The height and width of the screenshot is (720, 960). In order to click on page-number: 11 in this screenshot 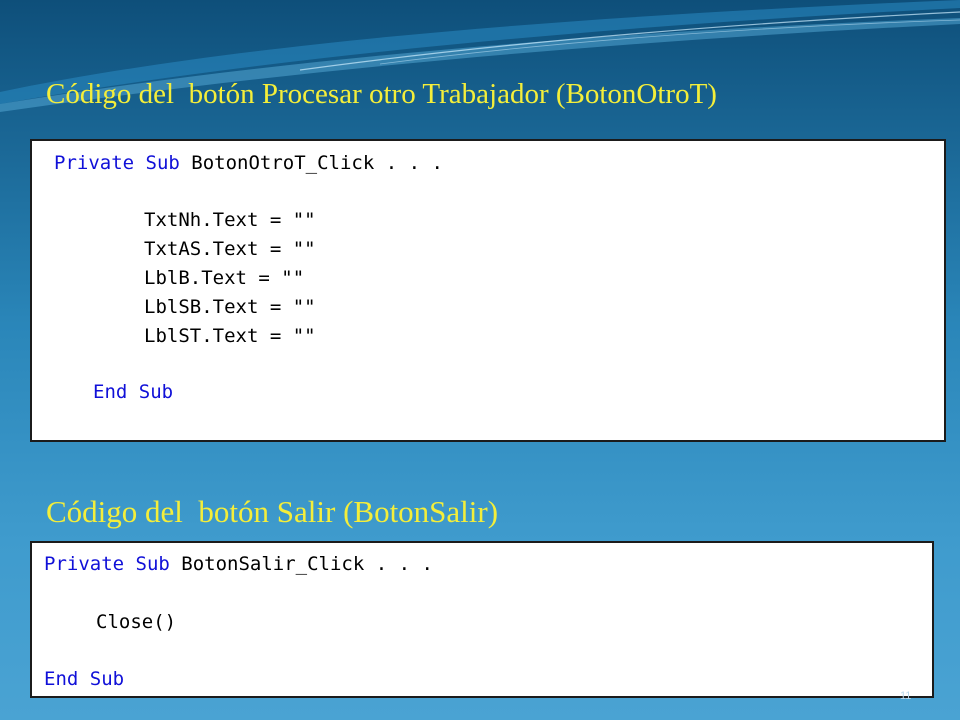, I will do `click(906, 696)`.